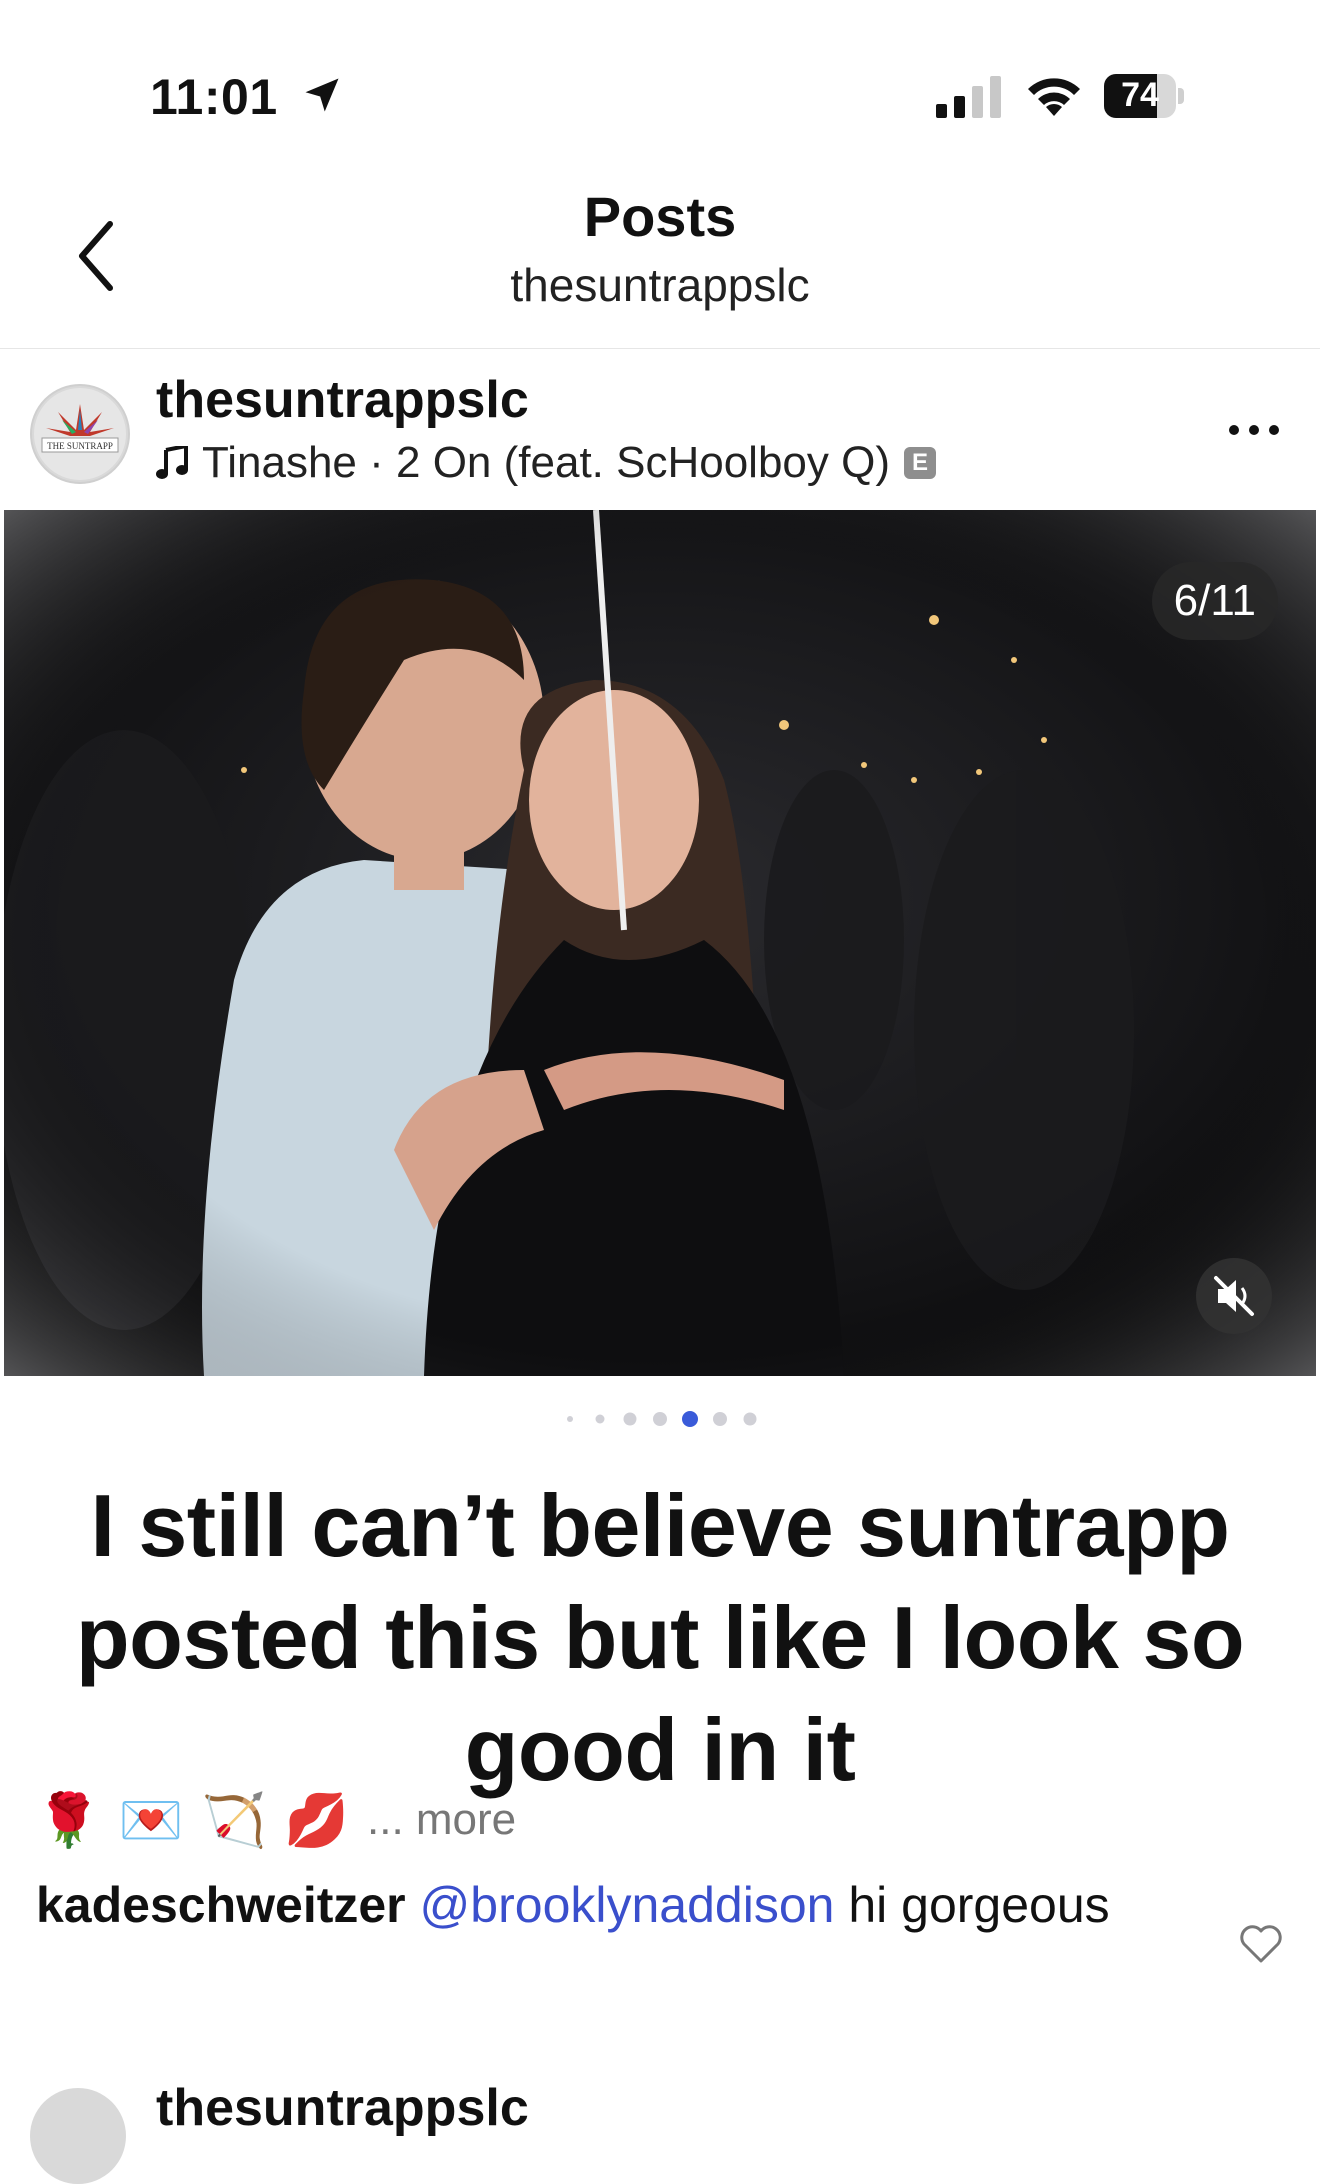  I want to click on svg-text: THE SUNTRAPP, so click(80, 446).